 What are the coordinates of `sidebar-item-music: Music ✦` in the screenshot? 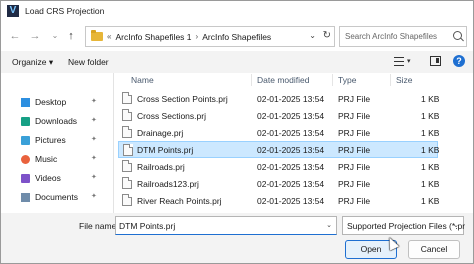 It's located at (61, 159).